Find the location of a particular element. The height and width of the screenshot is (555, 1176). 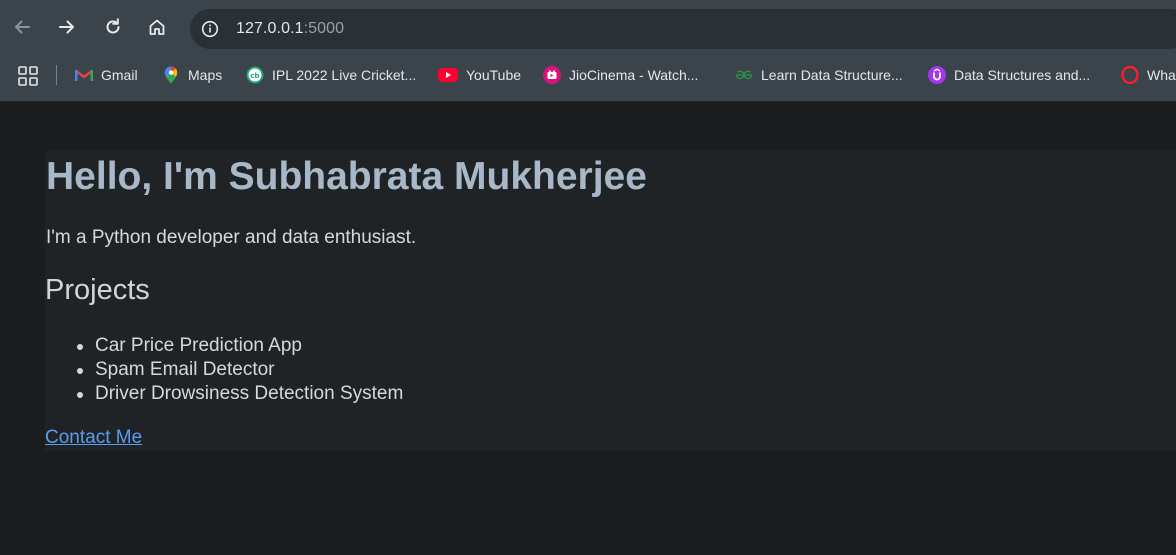

youtube-icon is located at coordinates (448, 75).